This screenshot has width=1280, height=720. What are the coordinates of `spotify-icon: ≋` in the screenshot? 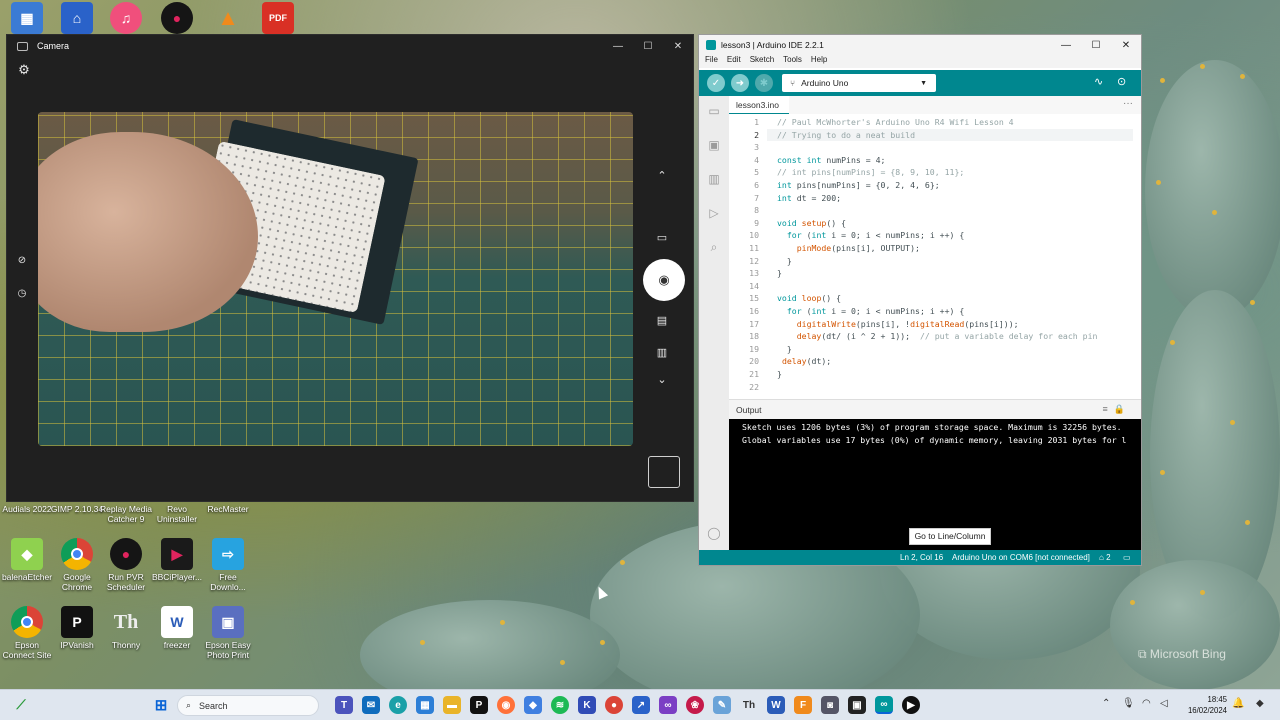 It's located at (560, 705).